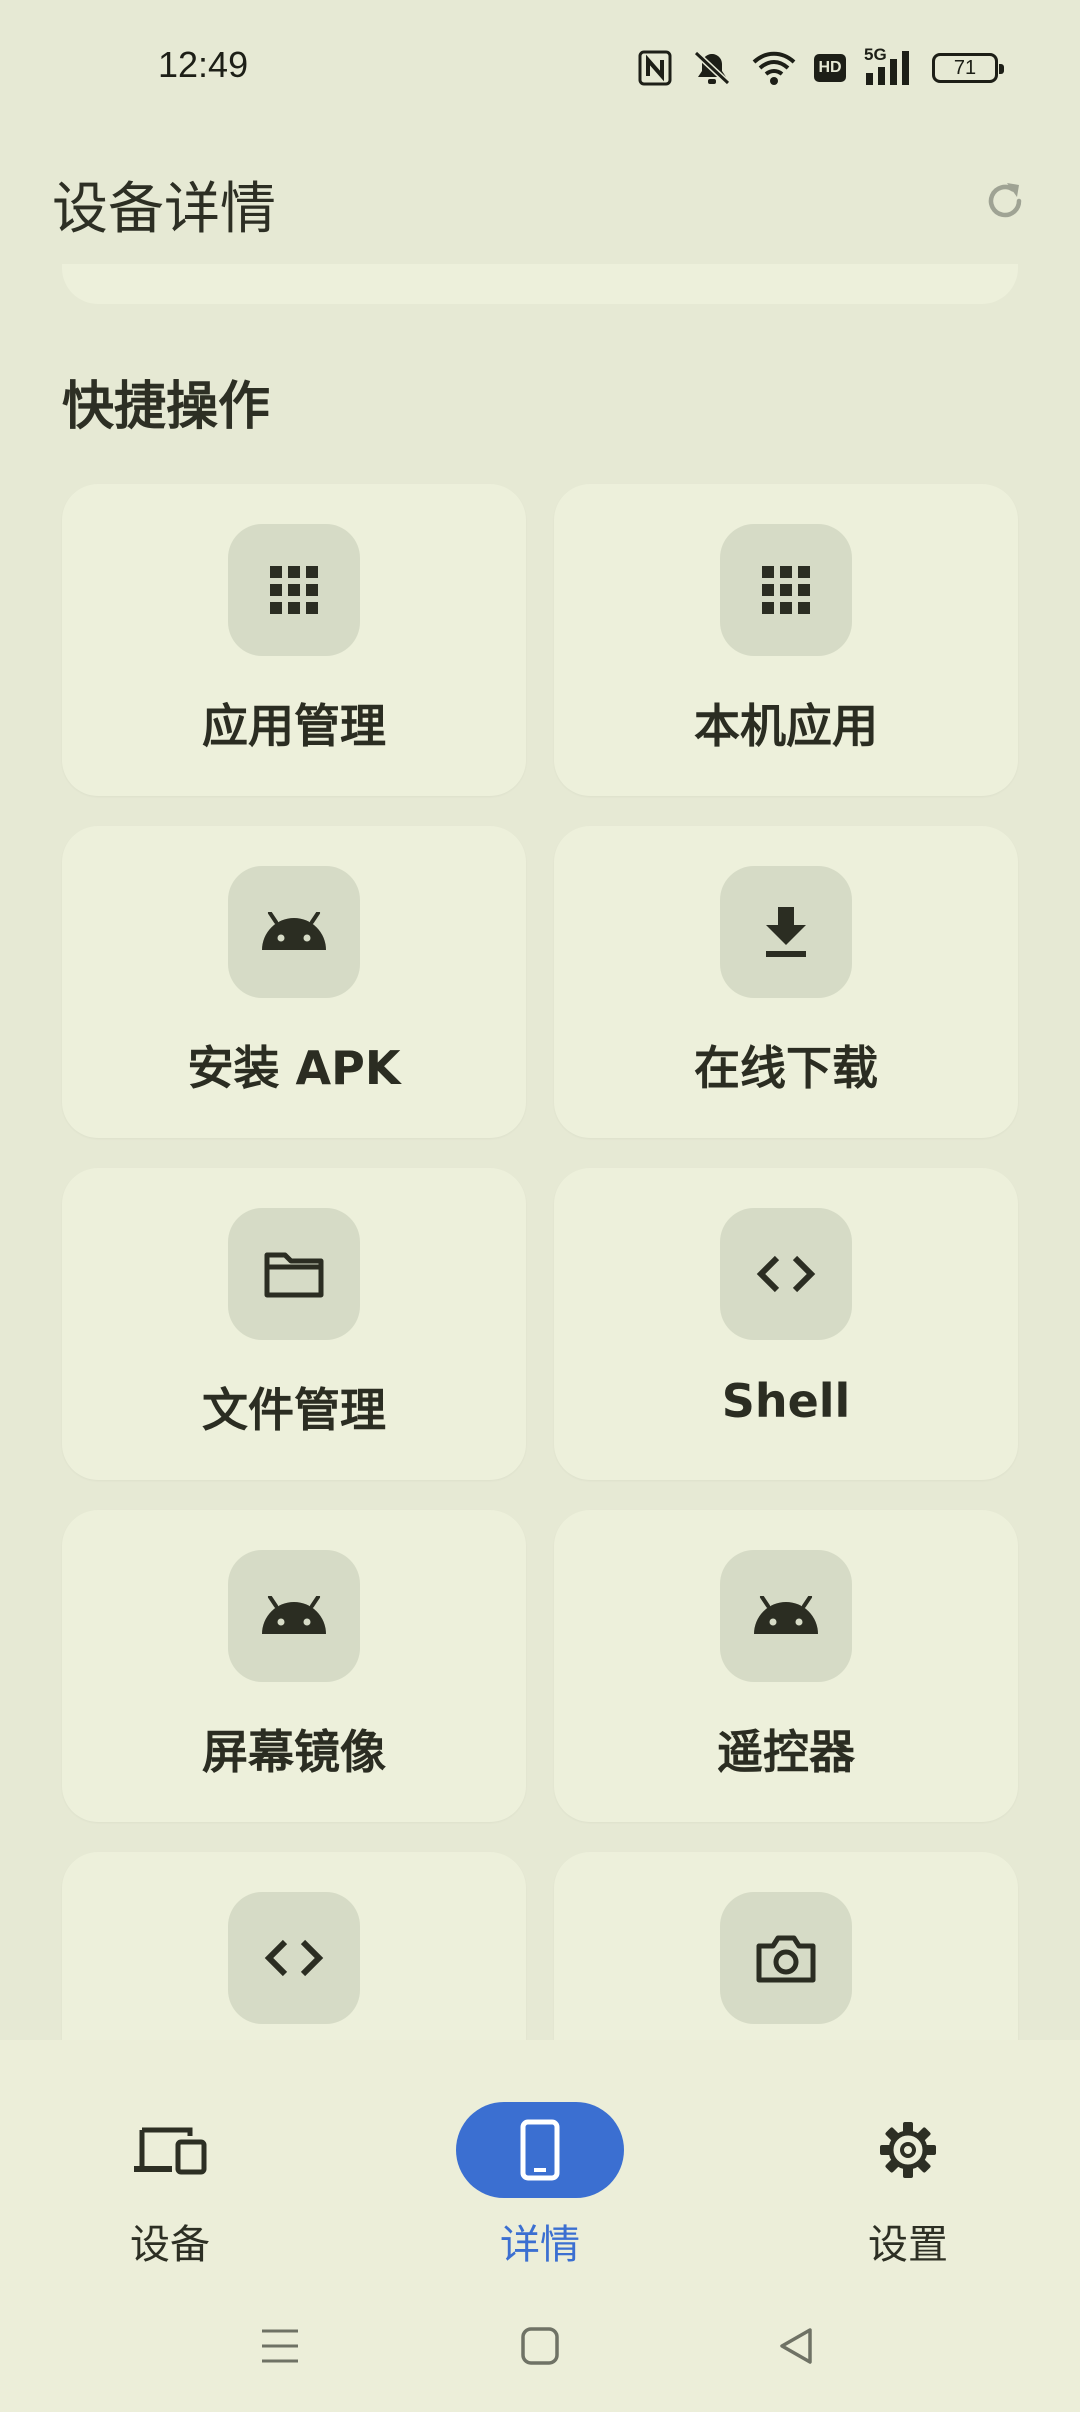  Describe the element at coordinates (294, 1274) in the screenshot. I see `folder-icon` at that location.